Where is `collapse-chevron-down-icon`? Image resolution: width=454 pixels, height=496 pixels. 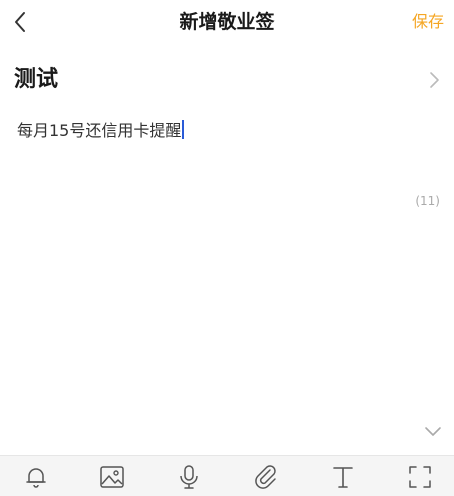
collapse-chevron-down-icon is located at coordinates (433, 431).